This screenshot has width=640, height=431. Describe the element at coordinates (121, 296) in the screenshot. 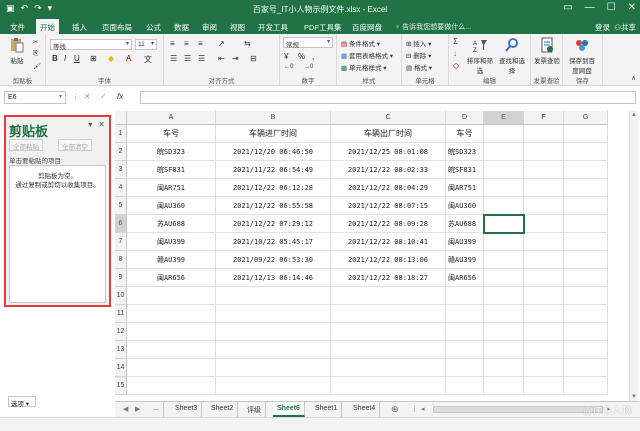

I see `row-header-10: 10` at that location.